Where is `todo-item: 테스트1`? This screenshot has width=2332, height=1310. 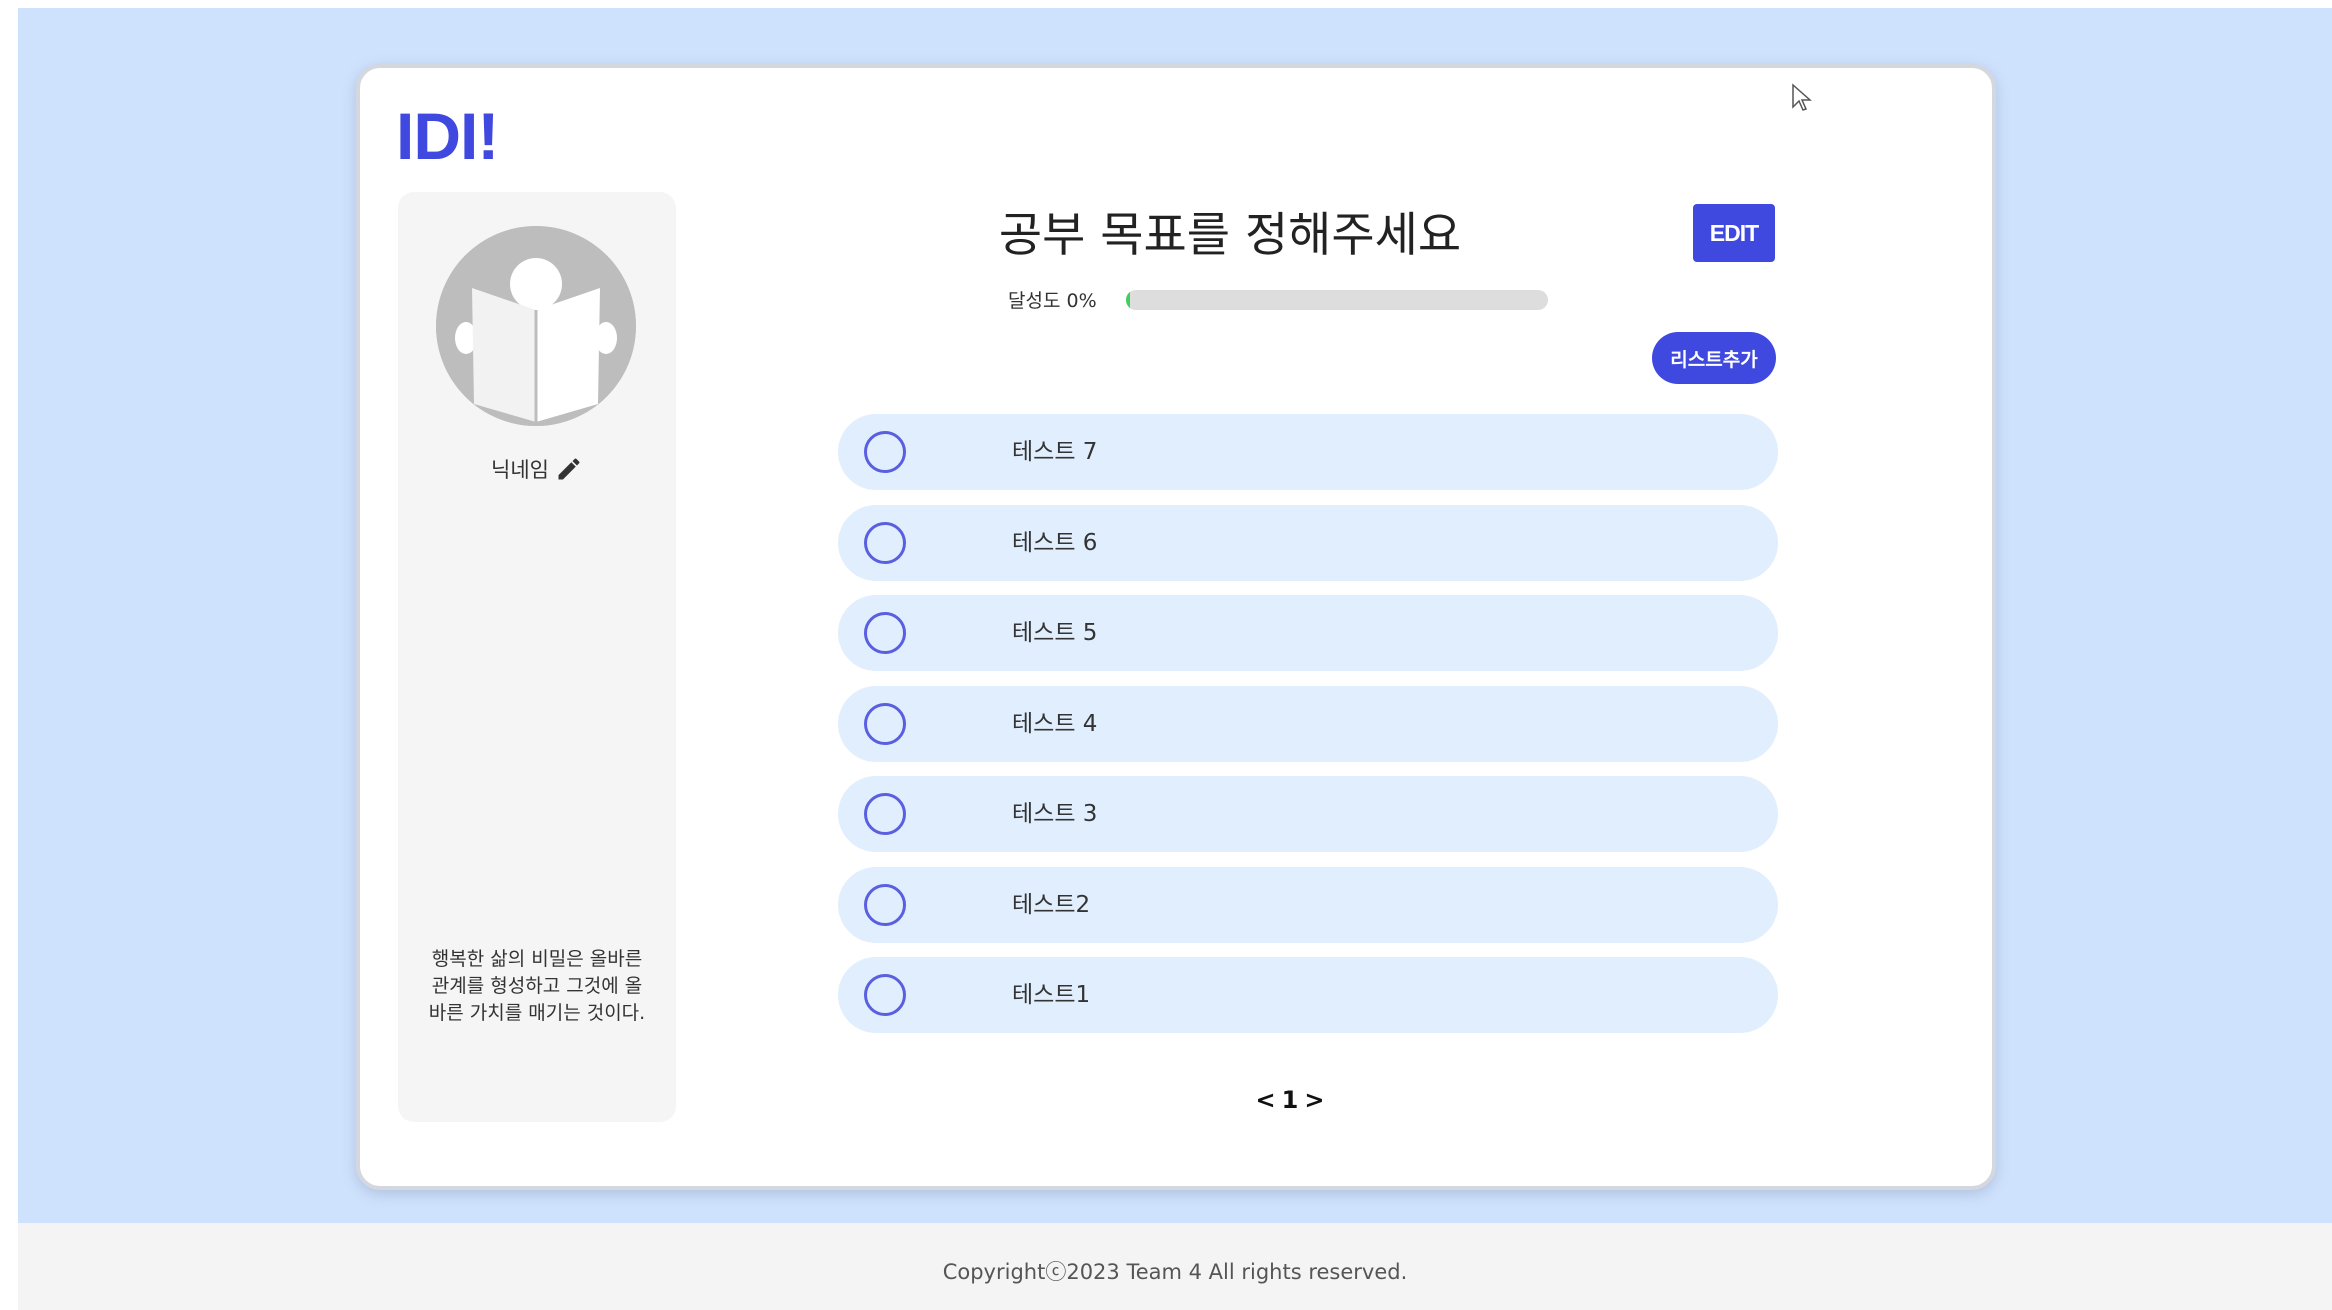
todo-item: 테스트1 is located at coordinates (1308, 995).